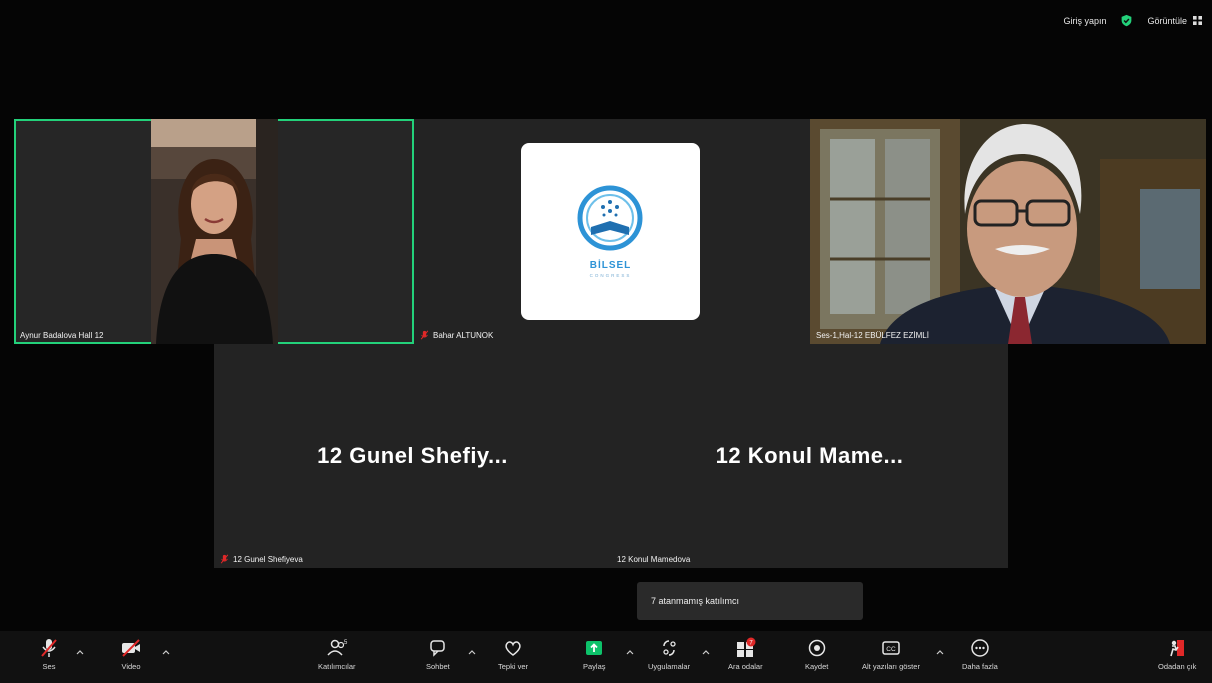 The width and height of the screenshot is (1212, 683). Describe the element at coordinates (1177, 648) in the screenshot. I see `leave-room-icon` at that location.